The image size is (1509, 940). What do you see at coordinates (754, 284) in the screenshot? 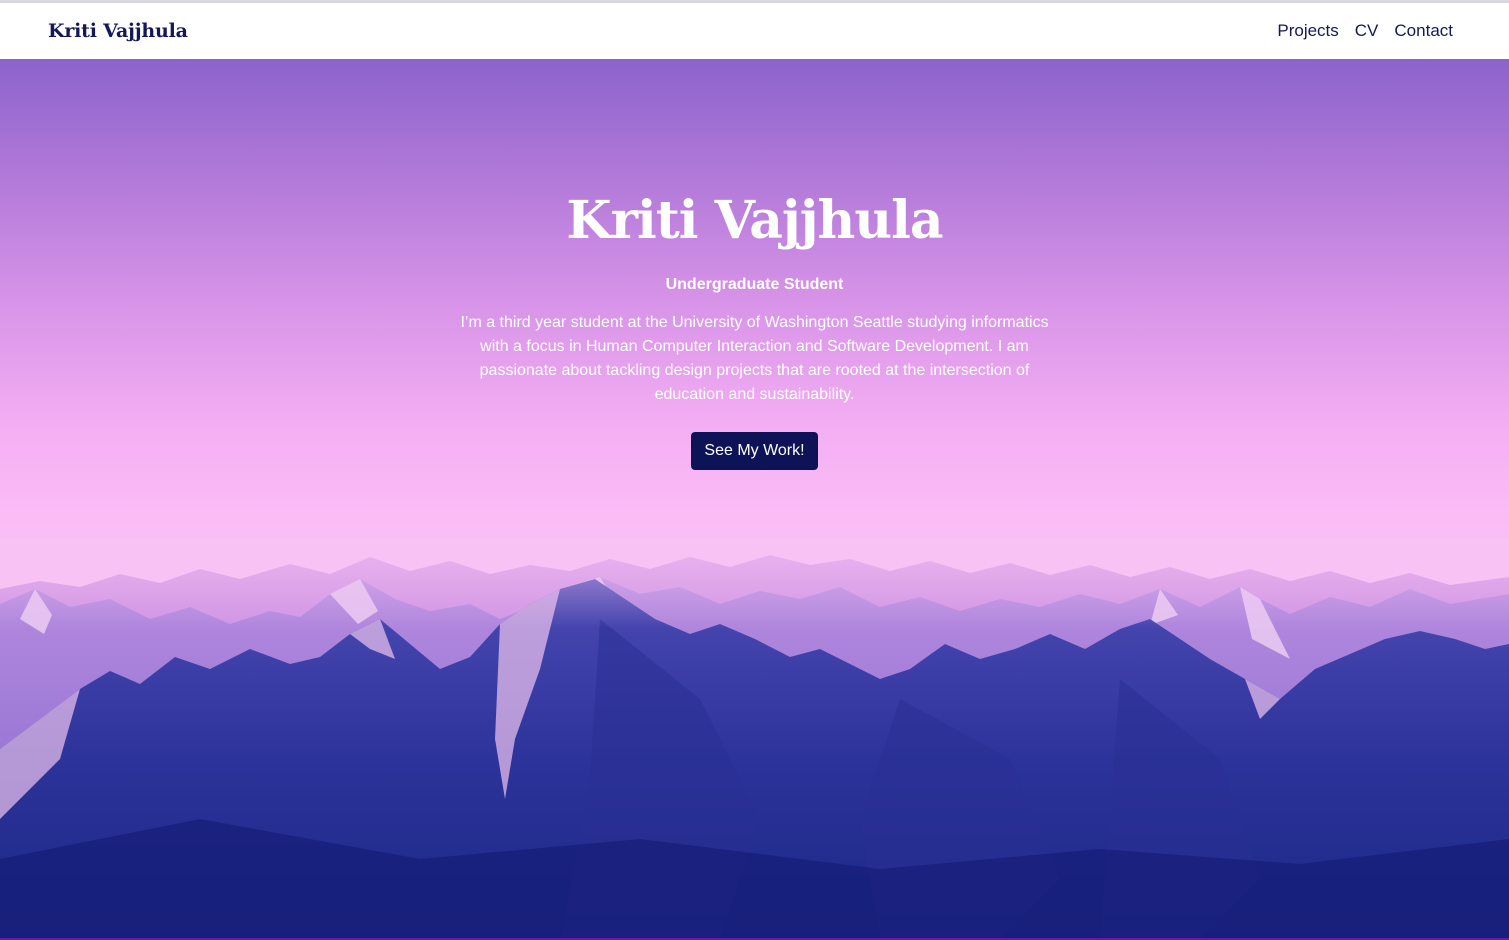
I see `hero-subtitle: Undergraduate Student` at bounding box center [754, 284].